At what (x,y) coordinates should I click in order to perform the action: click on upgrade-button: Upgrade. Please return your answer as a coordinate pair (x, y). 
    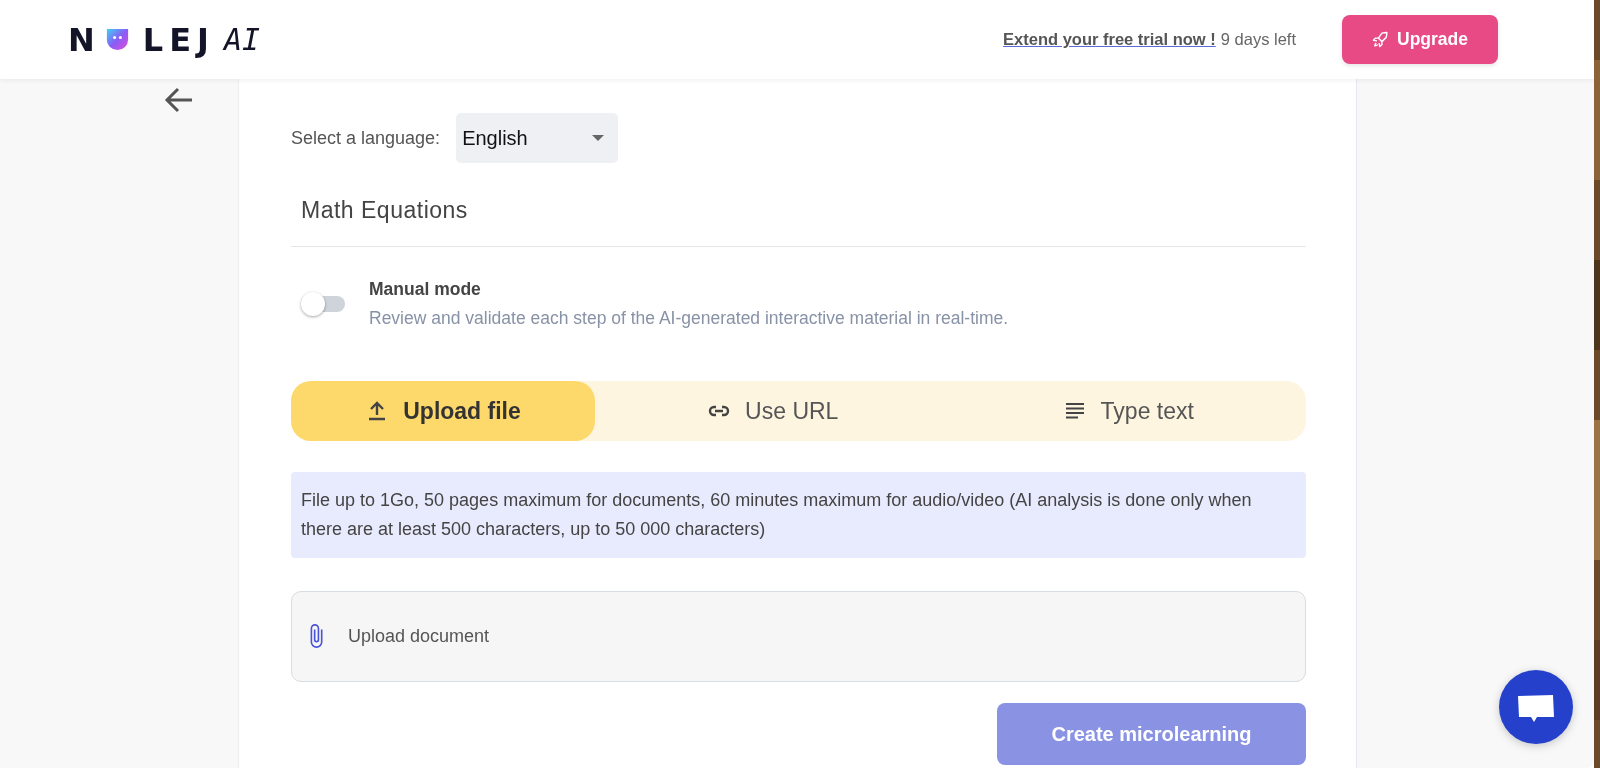
    Looking at the image, I should click on (1420, 39).